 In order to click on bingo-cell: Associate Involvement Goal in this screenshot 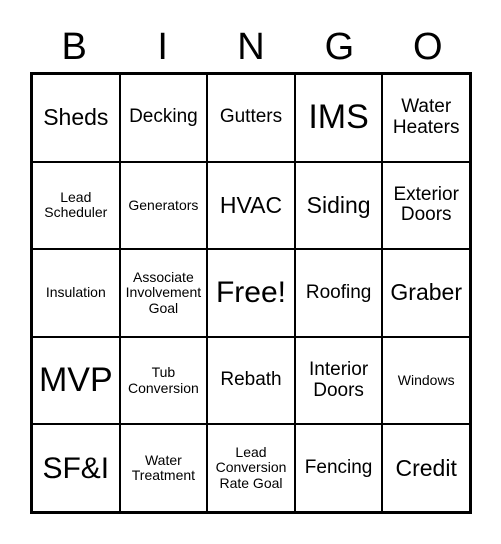, I will do `click(163, 293)`.